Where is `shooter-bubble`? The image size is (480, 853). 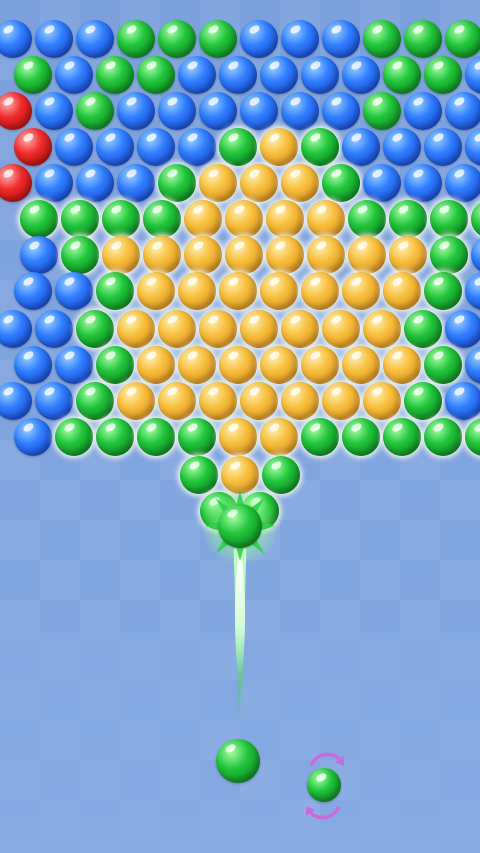
shooter-bubble is located at coordinates (238, 761).